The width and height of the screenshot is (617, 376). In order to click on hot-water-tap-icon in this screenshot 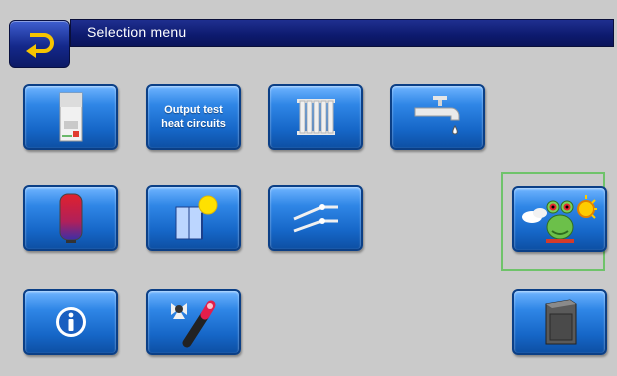, I will do `click(436, 115)`.